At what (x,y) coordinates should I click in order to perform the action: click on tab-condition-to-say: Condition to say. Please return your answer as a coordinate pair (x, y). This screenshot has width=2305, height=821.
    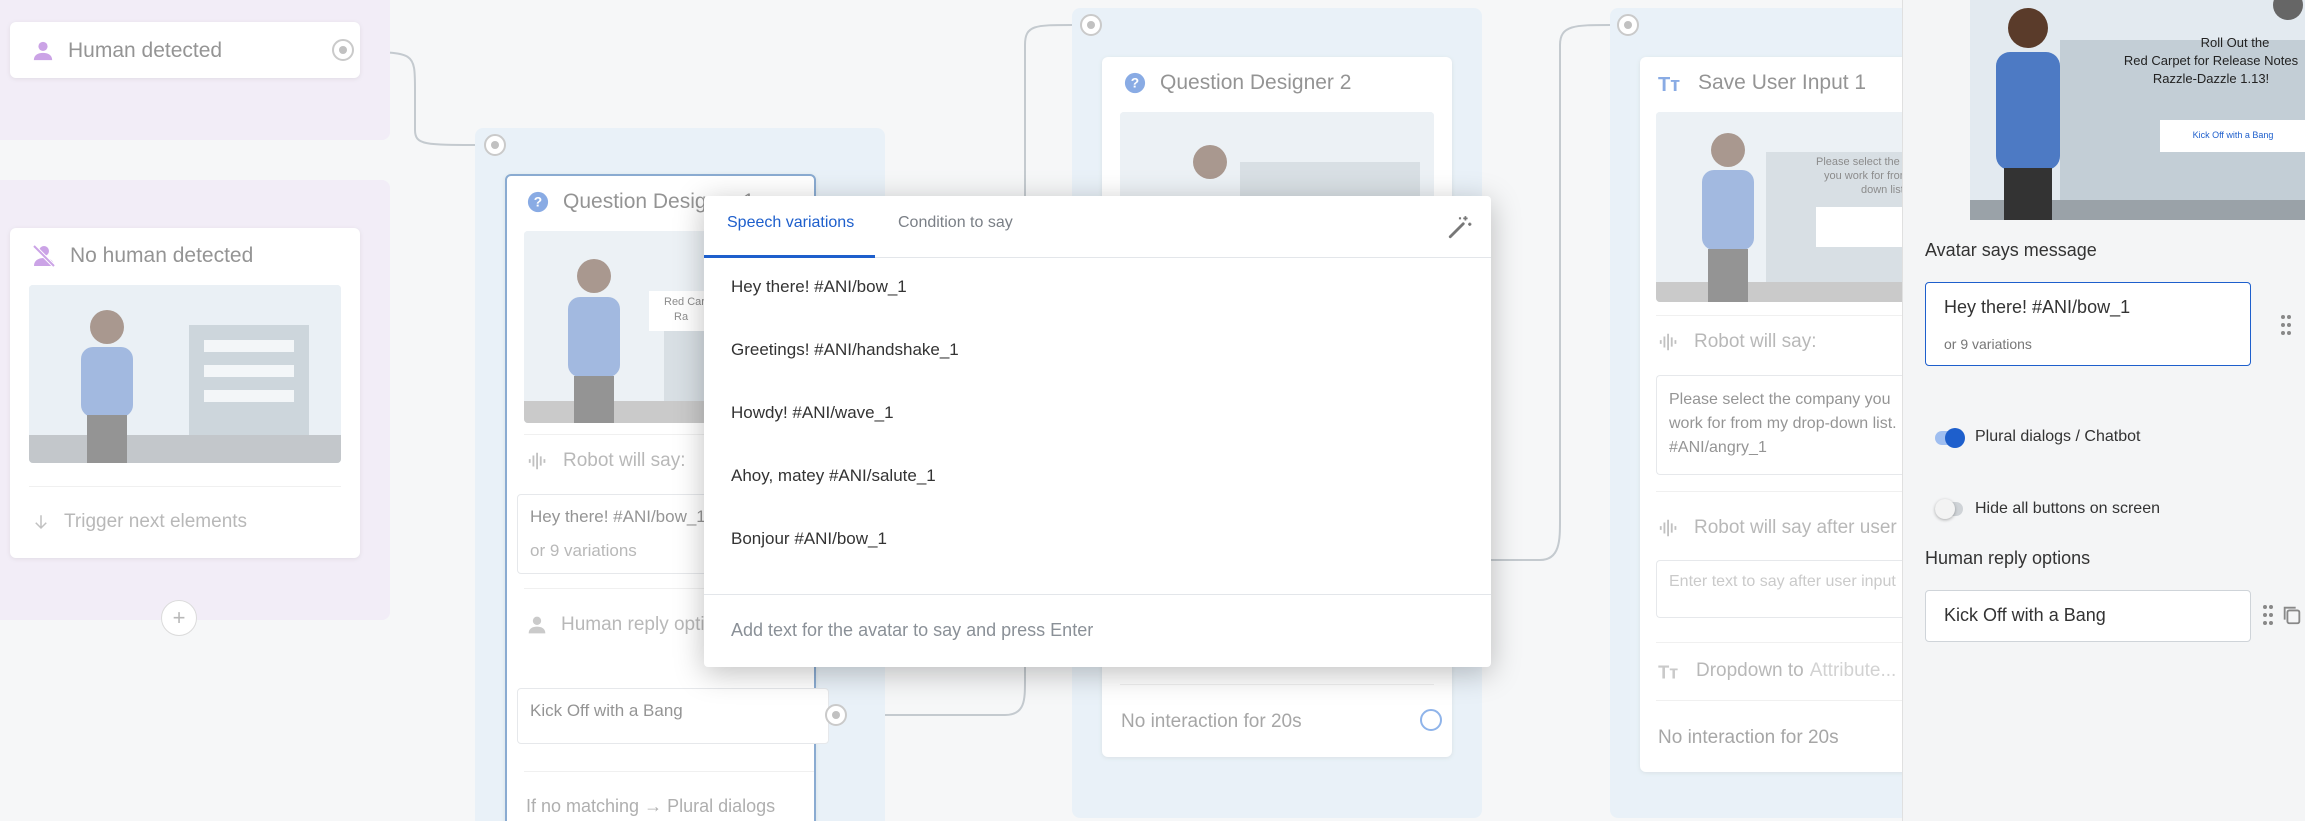
    Looking at the image, I should click on (955, 223).